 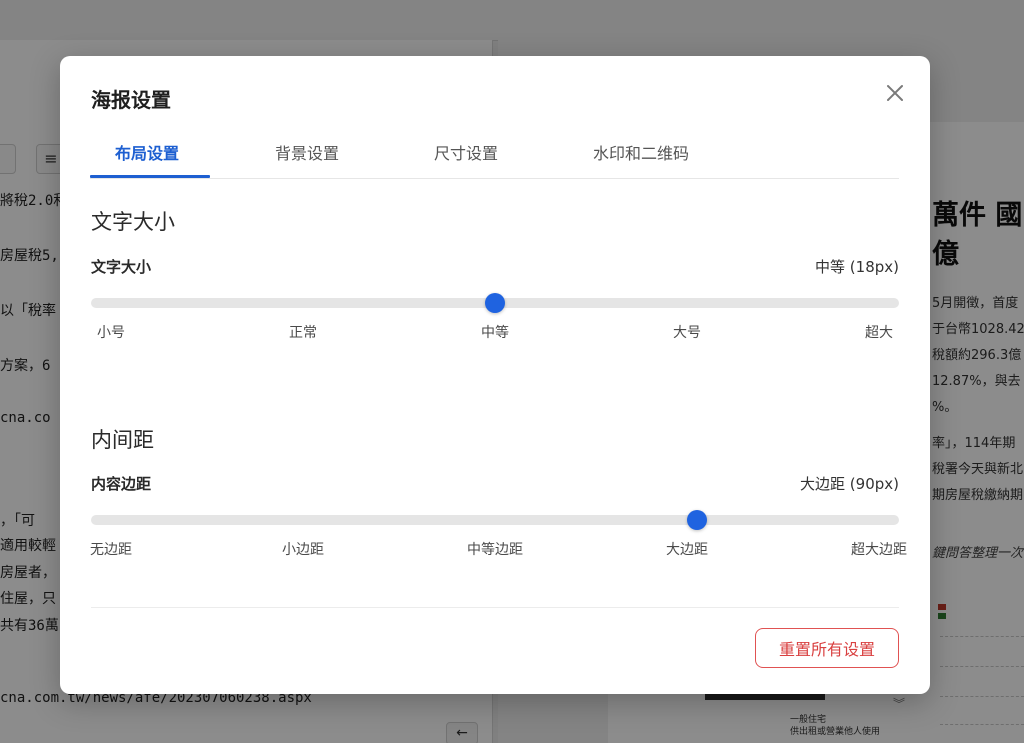 I want to click on font-size-value: 中等 (18px), so click(x=857, y=267).